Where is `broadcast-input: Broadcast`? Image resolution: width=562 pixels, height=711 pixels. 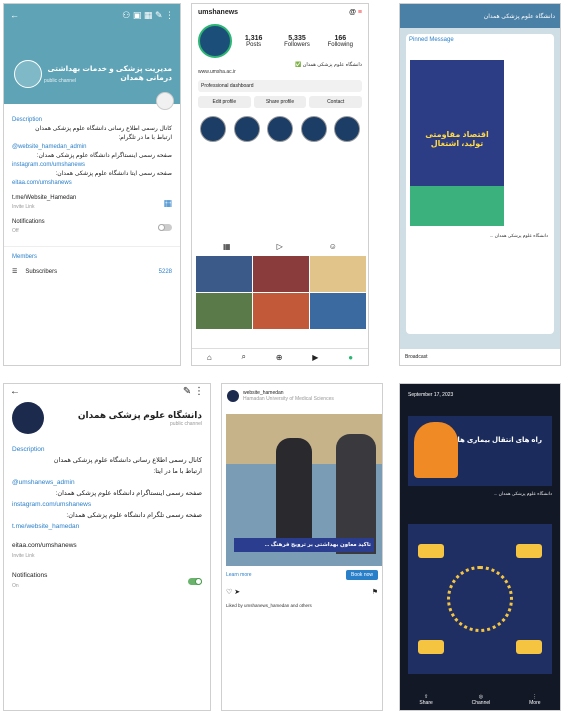 broadcast-input: Broadcast is located at coordinates (480, 357).